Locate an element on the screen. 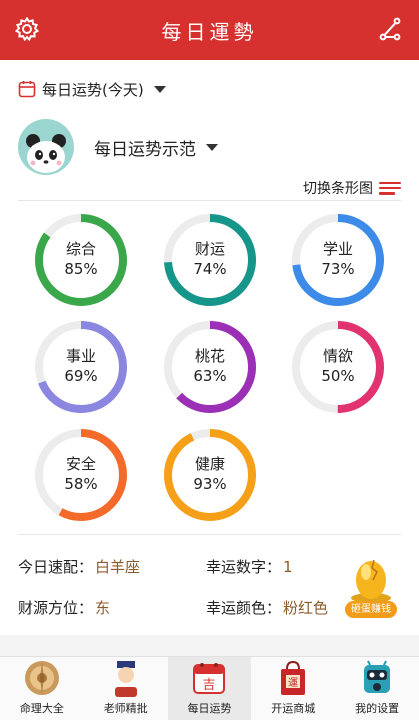  fortune-ring-wealth: 财运 74% is located at coordinates (210, 260).